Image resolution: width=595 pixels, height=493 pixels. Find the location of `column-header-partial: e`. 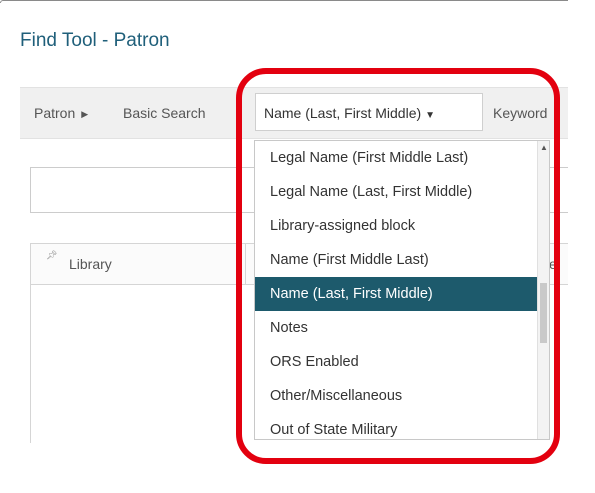

column-header-partial: e is located at coordinates (553, 264).